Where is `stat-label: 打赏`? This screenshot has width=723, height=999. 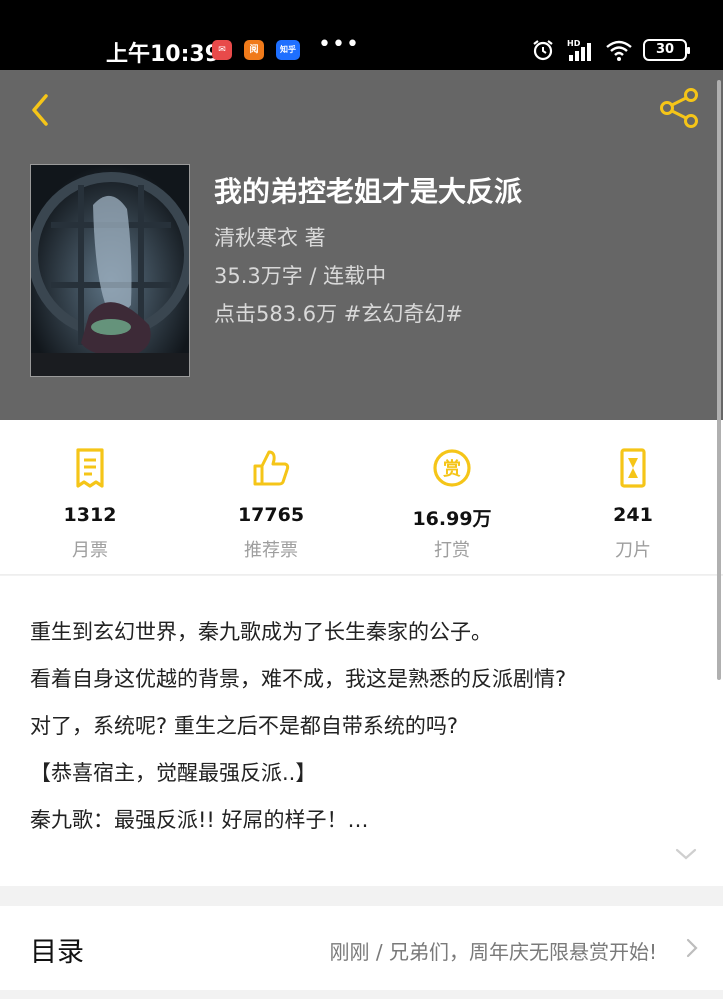
stat-label: 打赏 is located at coordinates (452, 550).